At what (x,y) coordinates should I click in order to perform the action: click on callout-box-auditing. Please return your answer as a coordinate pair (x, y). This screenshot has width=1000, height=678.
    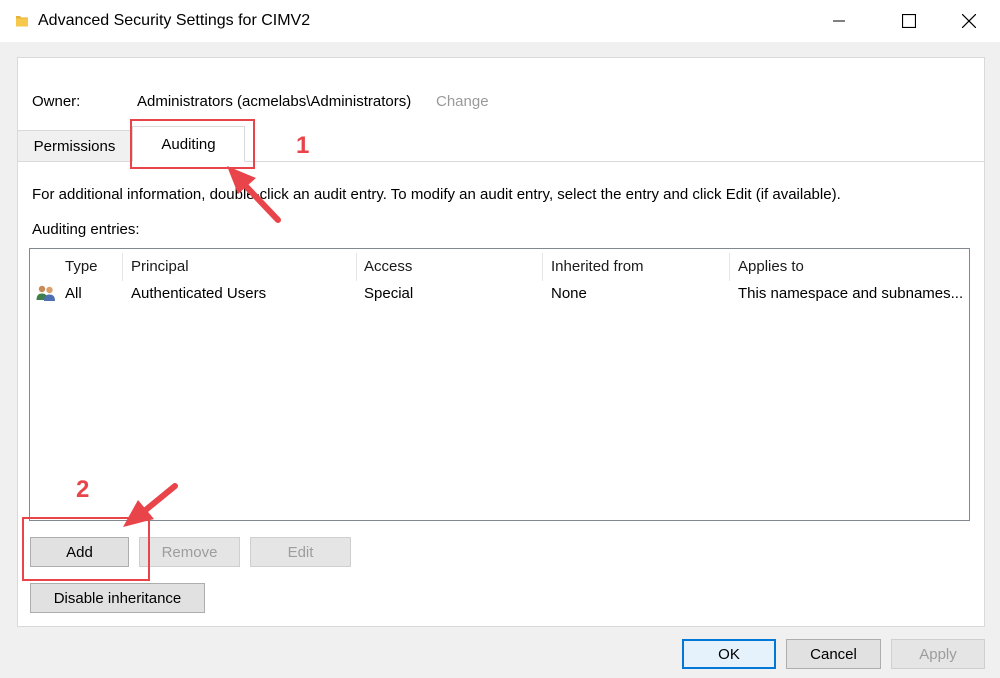
    Looking at the image, I should click on (192, 144).